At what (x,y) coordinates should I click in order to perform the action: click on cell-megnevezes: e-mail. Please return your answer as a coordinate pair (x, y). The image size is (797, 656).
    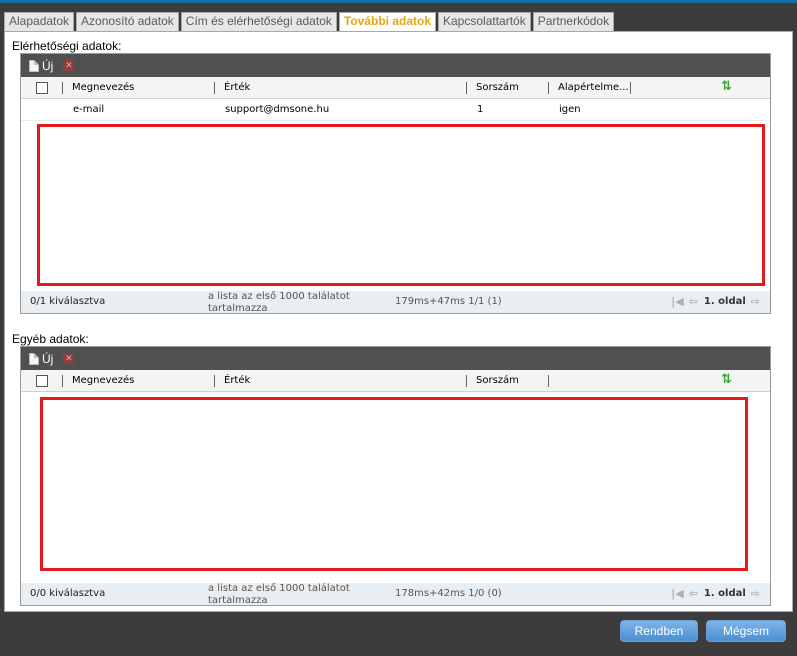
    Looking at the image, I should click on (89, 109).